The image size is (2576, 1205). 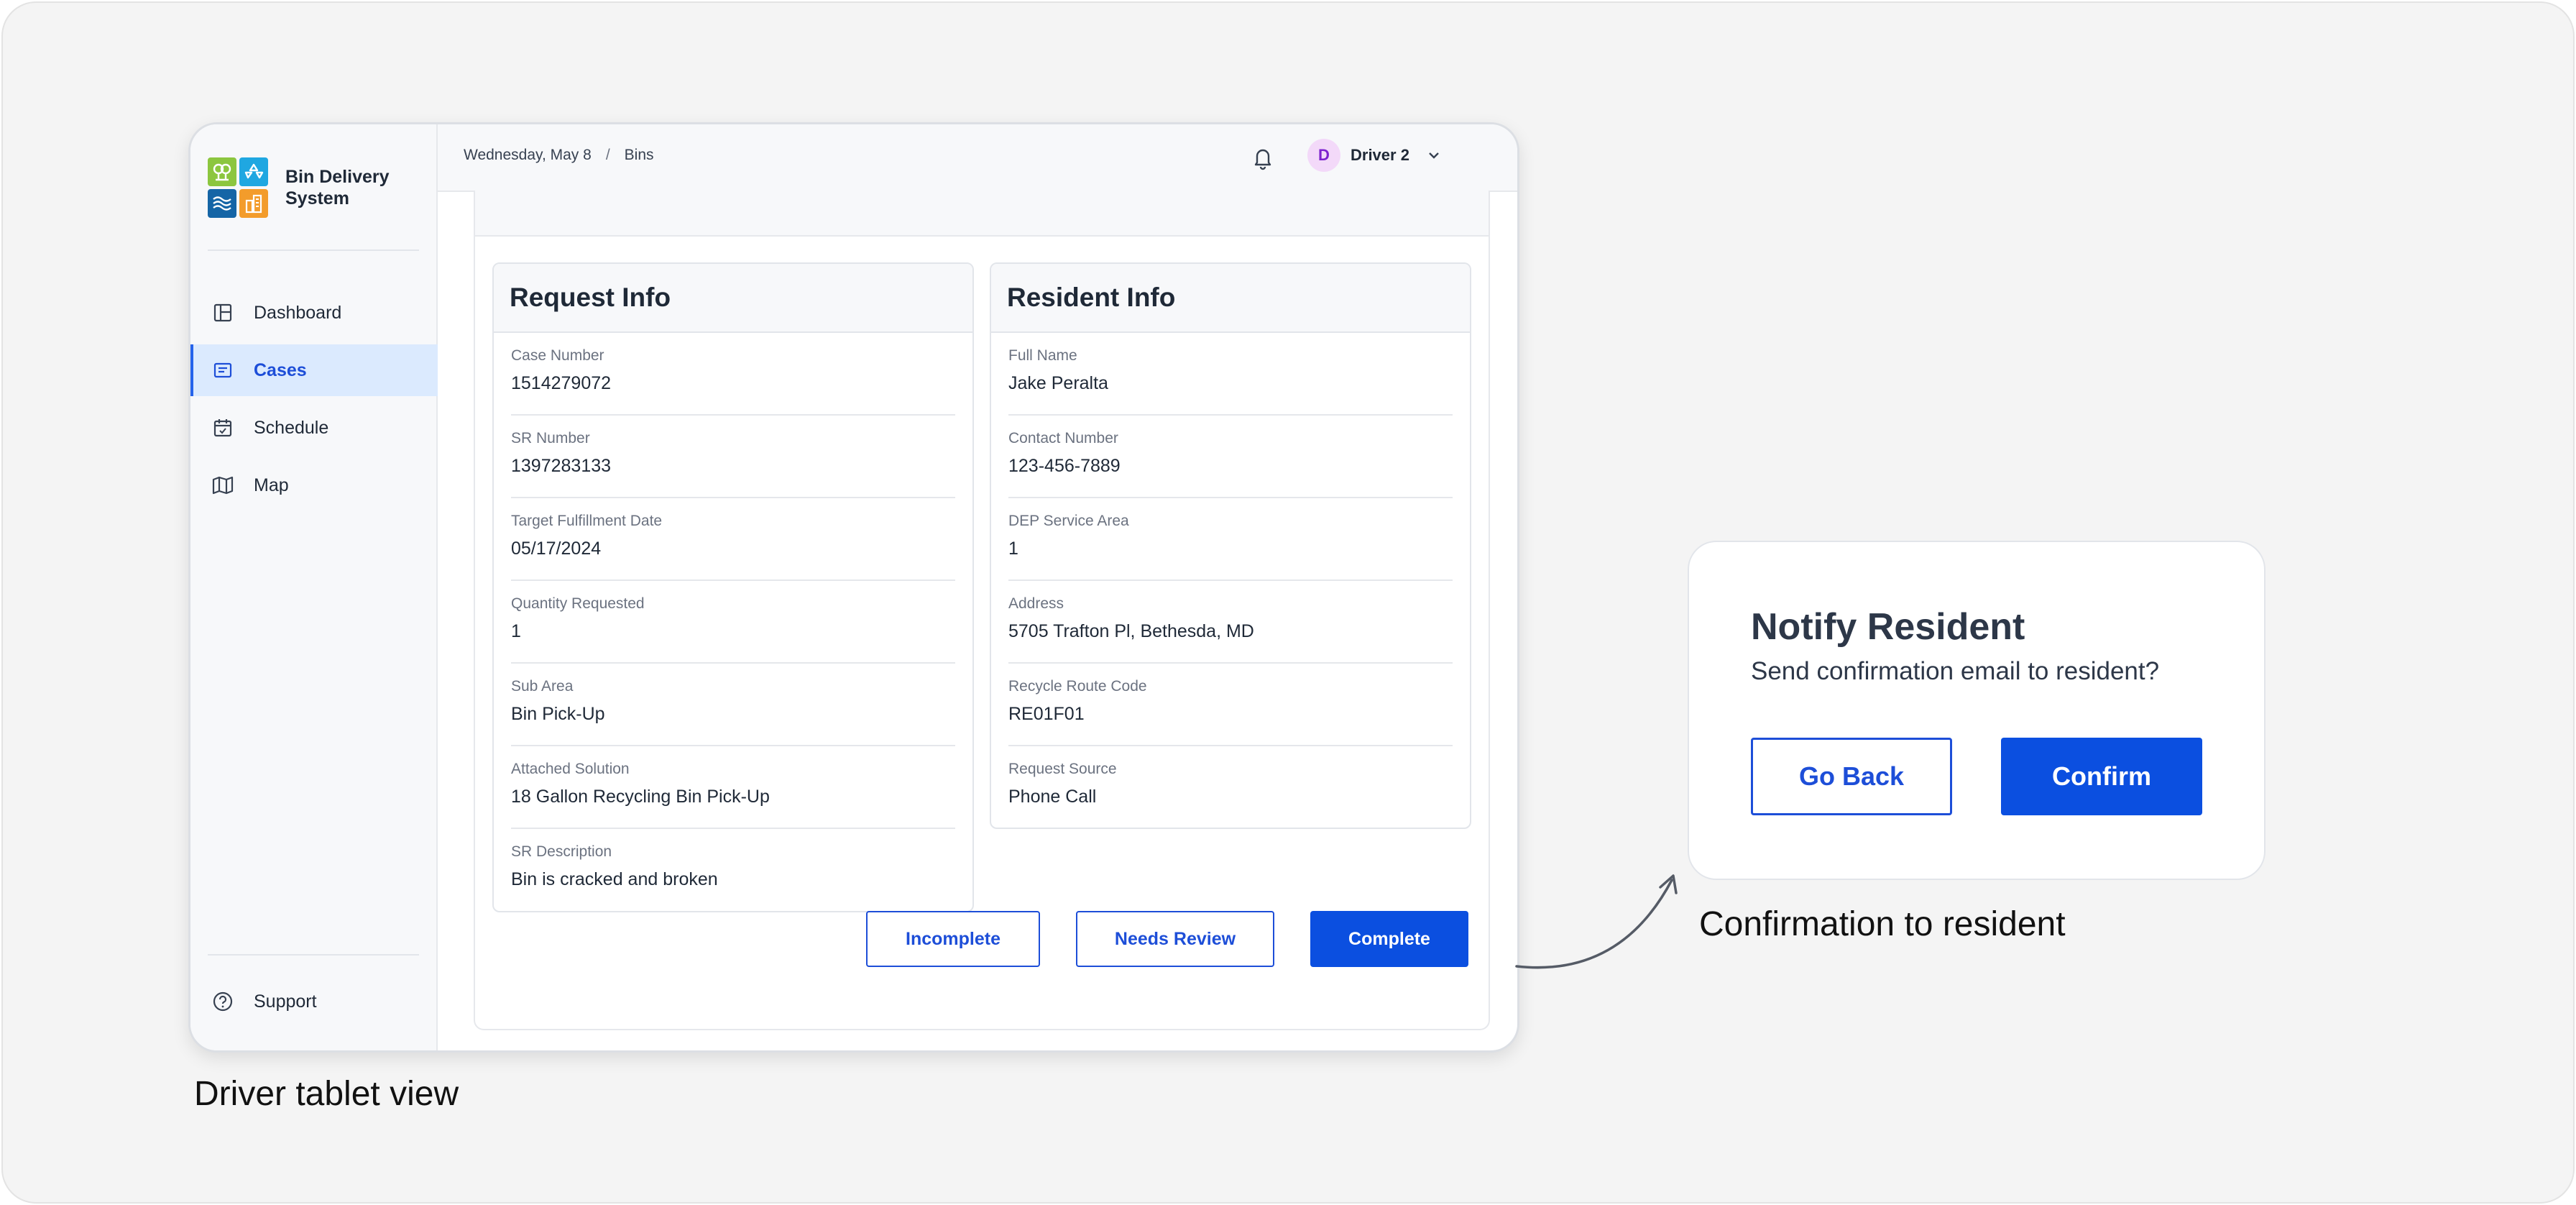 What do you see at coordinates (977, 158) in the screenshot?
I see `top-bar: Wednesday, May 8 / Bins D Driver 2` at bounding box center [977, 158].